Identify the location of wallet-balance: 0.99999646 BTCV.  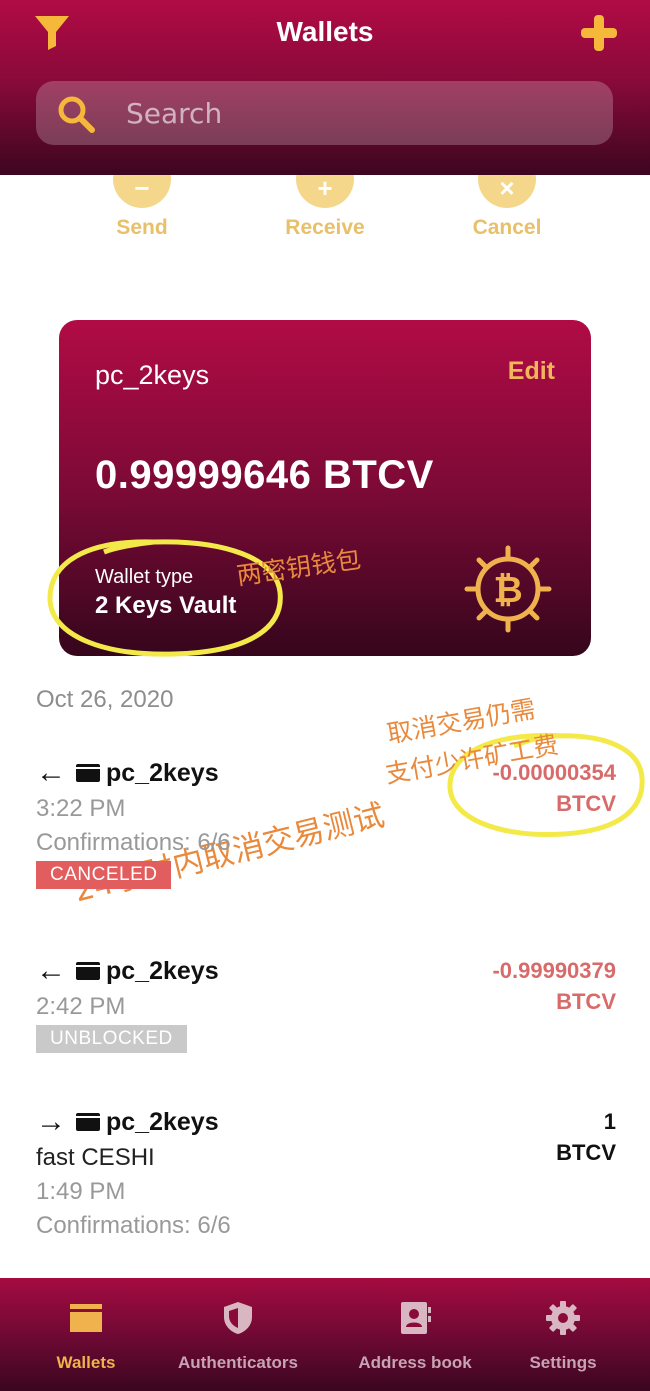
(264, 475).